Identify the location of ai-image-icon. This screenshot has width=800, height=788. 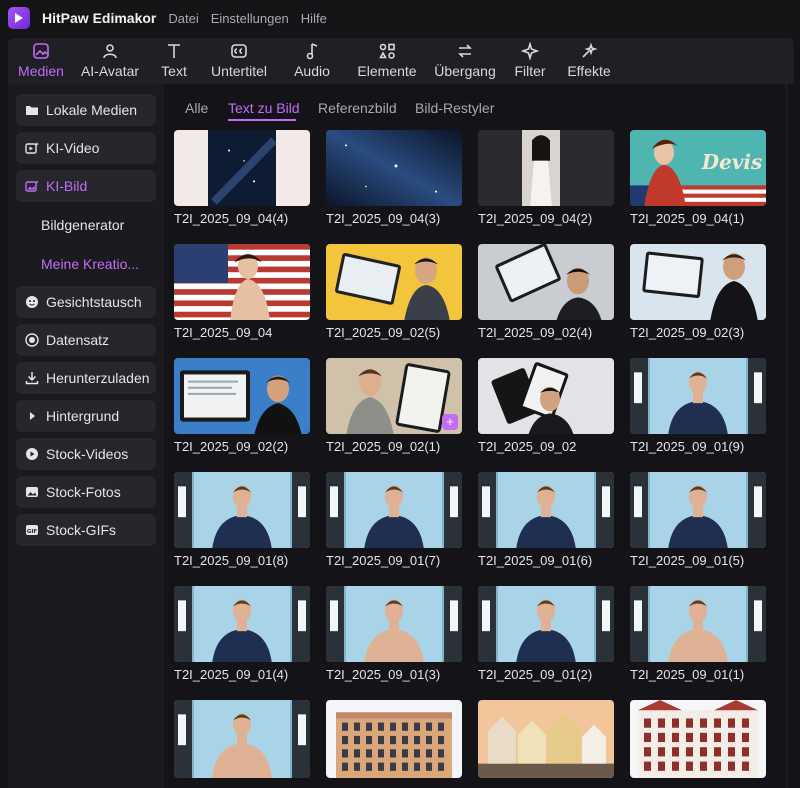
(32, 186).